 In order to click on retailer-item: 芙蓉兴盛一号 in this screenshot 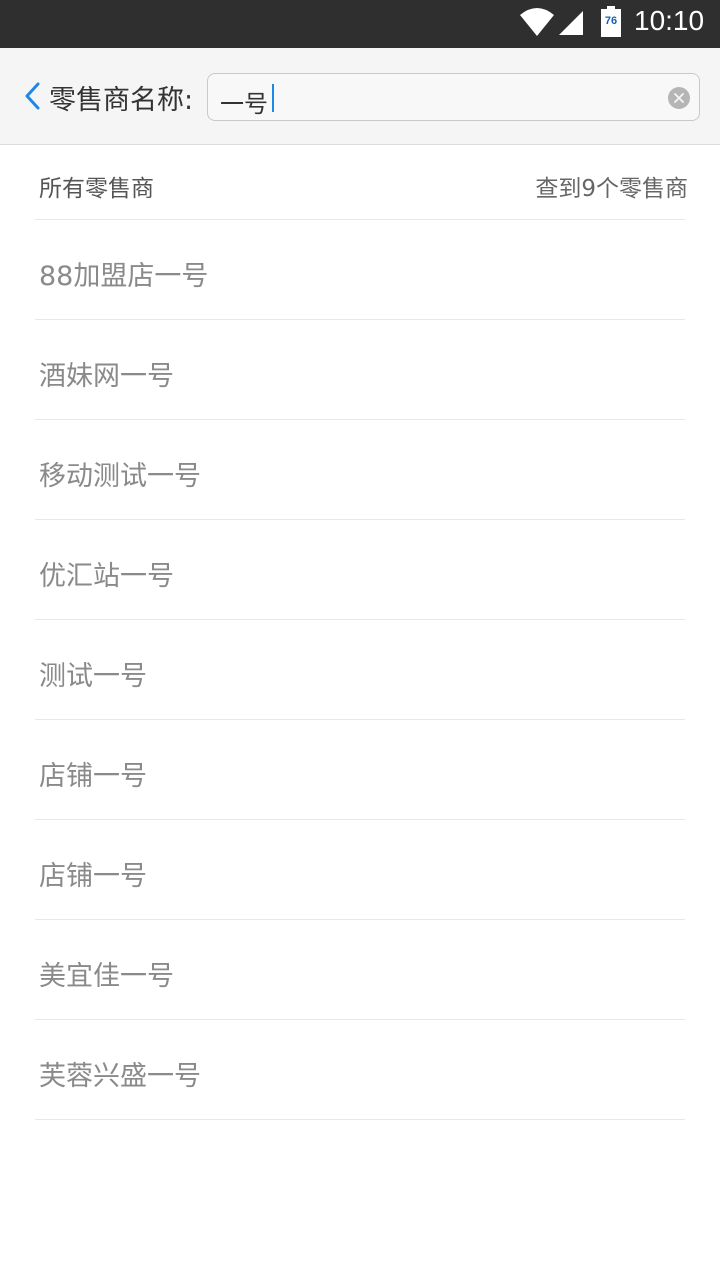, I will do `click(360, 1070)`.